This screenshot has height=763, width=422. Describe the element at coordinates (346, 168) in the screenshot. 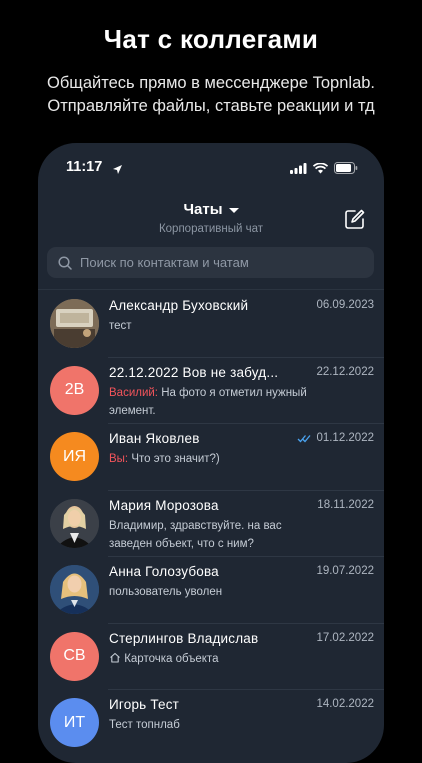

I see `battery-icon` at that location.